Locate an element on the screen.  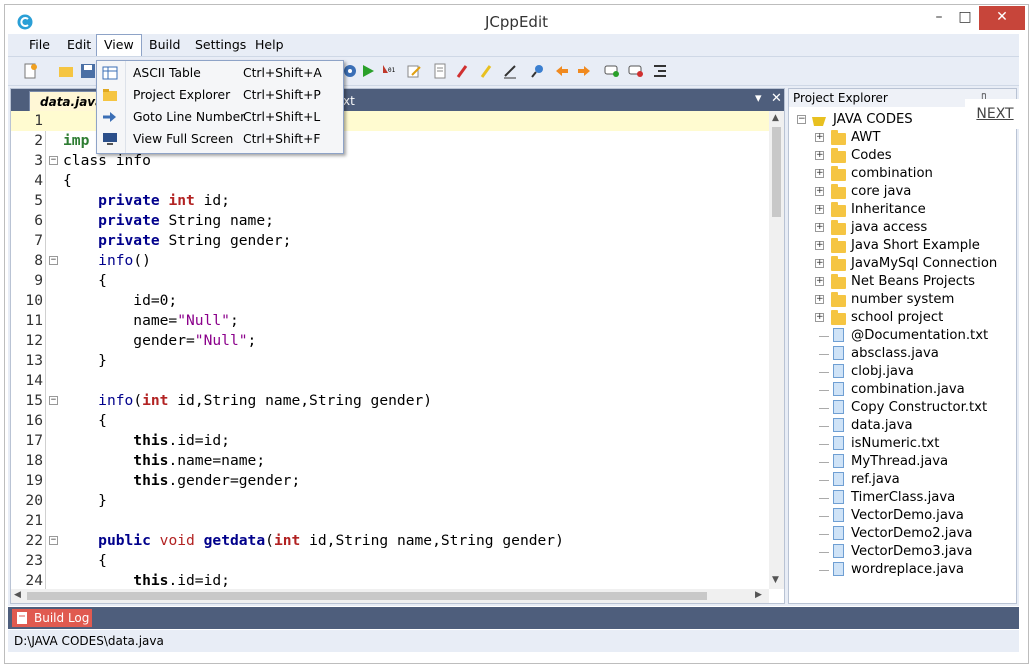
menu-item-full-screen: View Full Screen Ctrl+Shift+F is located at coordinates (219, 139).